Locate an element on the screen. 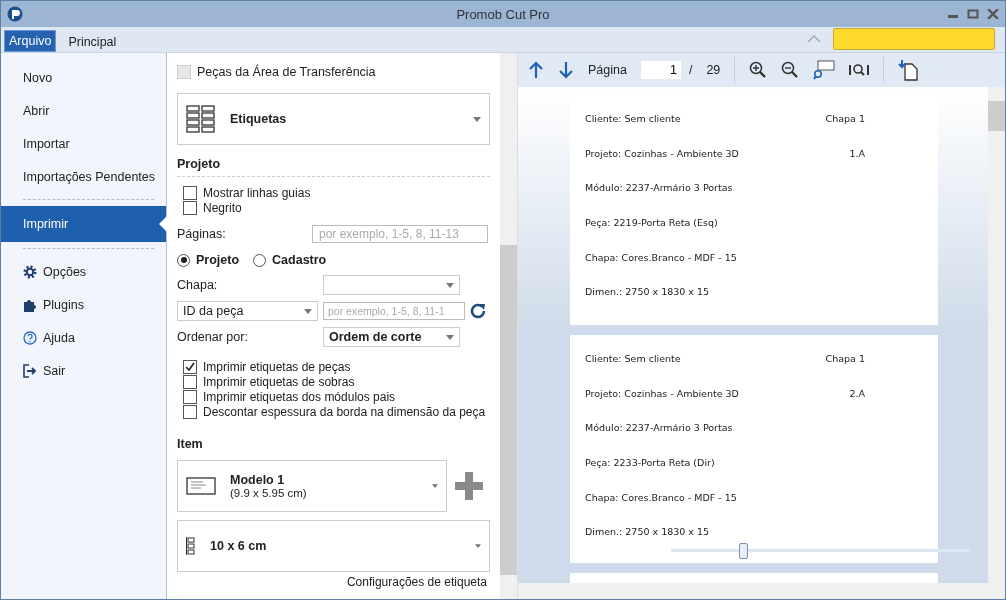 The width and height of the screenshot is (1006, 600). sidebar-item: Abrir is located at coordinates (83, 110).